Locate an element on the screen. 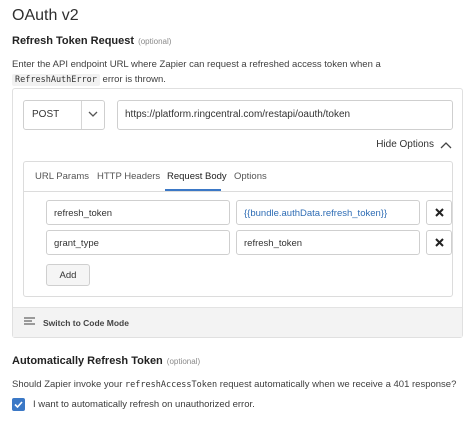 Image resolution: width=474 pixels, height=425 pixels. auto-refresh-heading: Automatically Refresh Token (optional) is located at coordinates (106, 361).